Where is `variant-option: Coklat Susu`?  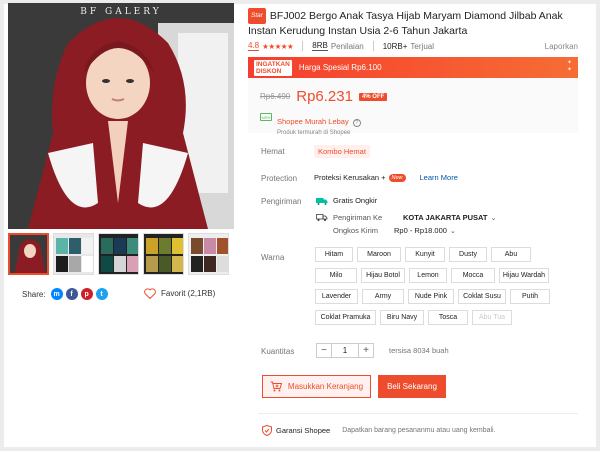
variant-option: Coklat Susu is located at coordinates (482, 296).